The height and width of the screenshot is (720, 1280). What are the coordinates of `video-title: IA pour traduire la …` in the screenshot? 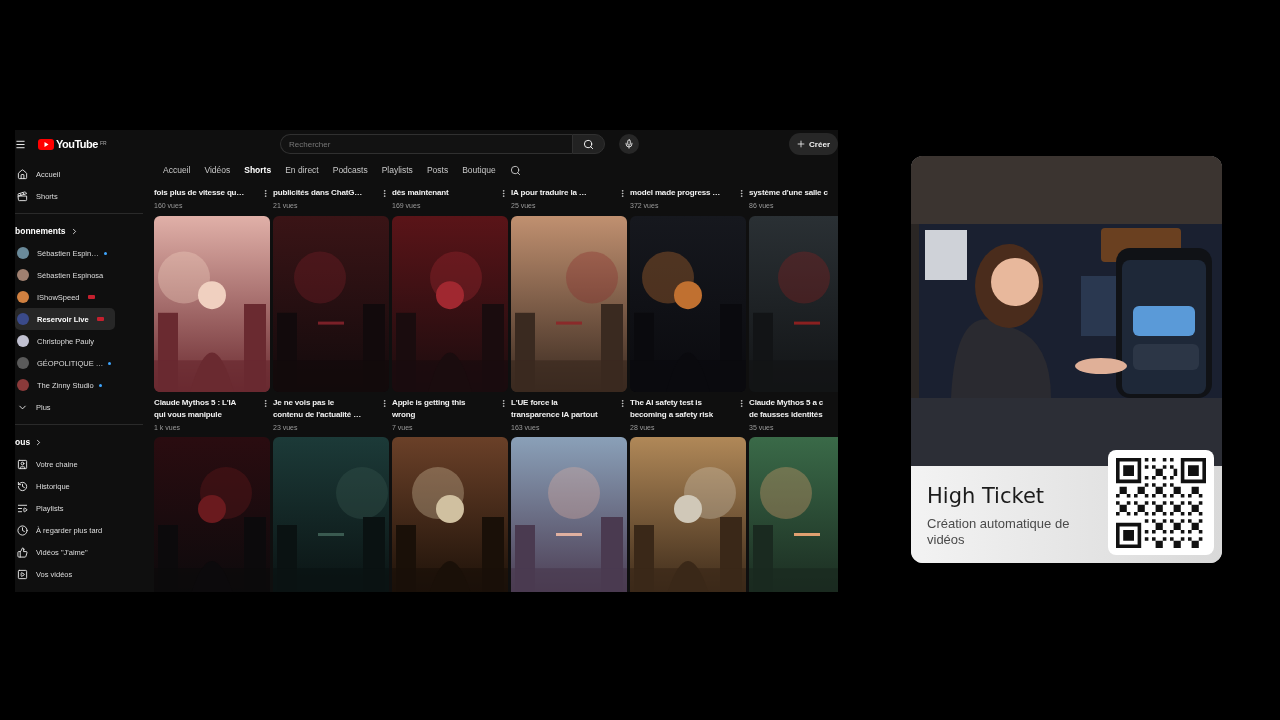 It's located at (549, 193).